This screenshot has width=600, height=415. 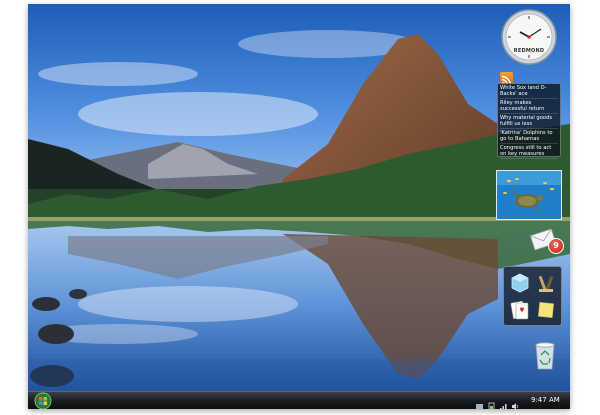 I want to click on headline-item: Congress still to act on key measures, so click(x=529, y=152).